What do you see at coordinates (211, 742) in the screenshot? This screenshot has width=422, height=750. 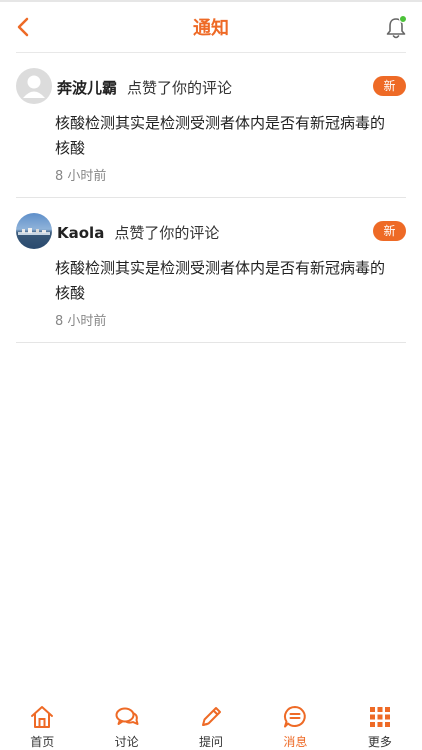 I see `tab-label: 提问` at bounding box center [211, 742].